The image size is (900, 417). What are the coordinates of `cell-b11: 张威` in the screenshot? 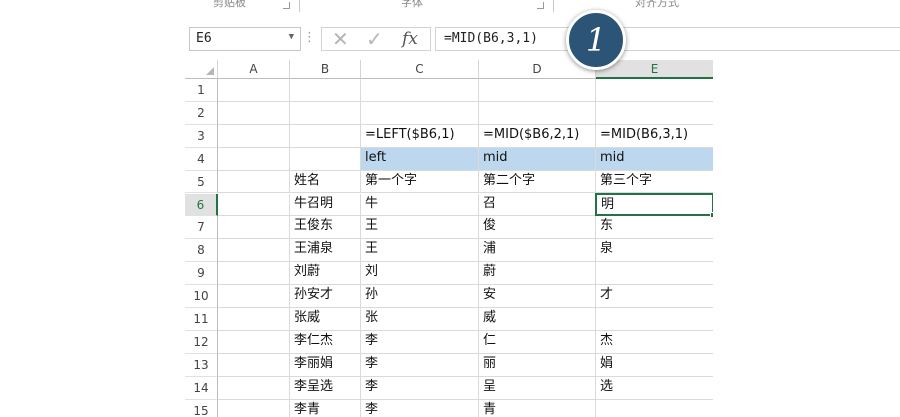 It's located at (325, 319).